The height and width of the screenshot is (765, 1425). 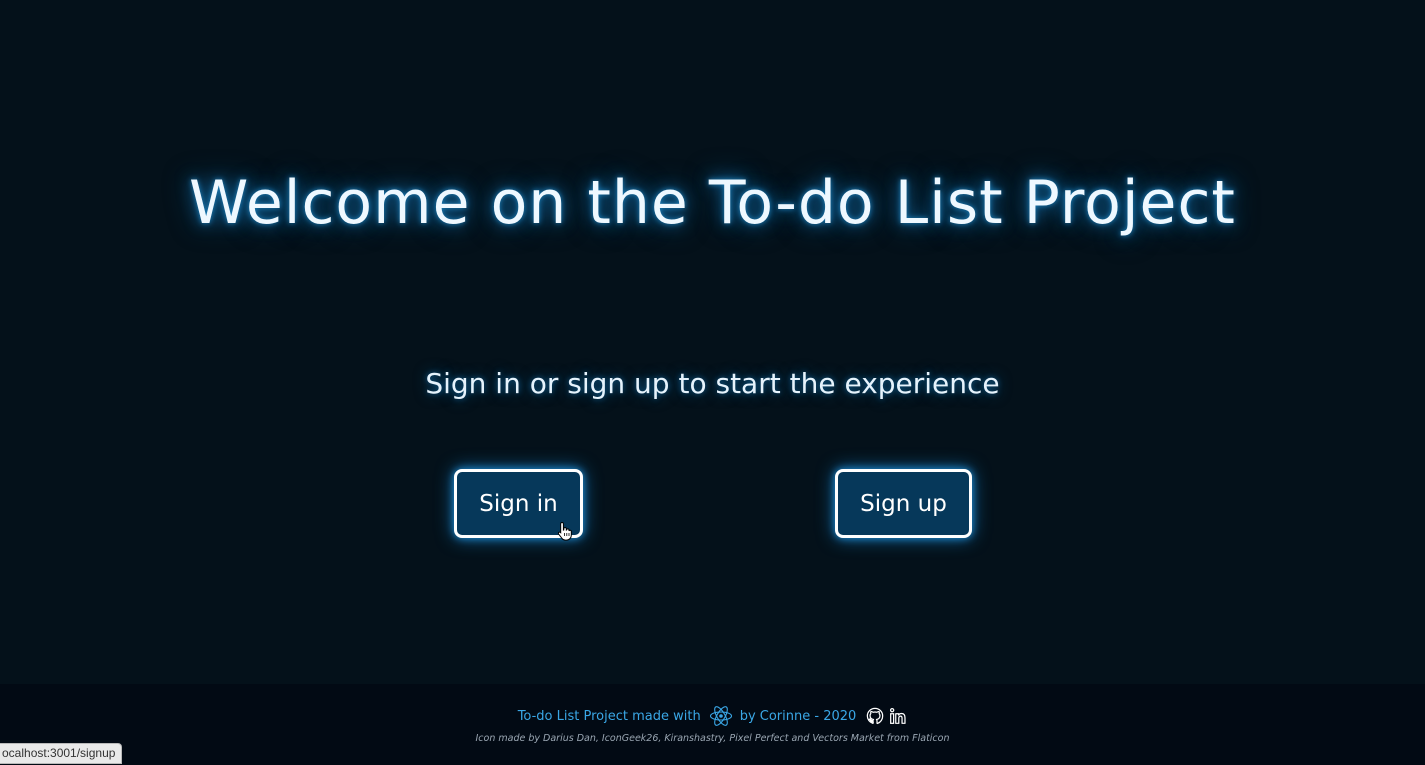 I want to click on page-title: Welcome on the To-do List Project, so click(x=712, y=203).